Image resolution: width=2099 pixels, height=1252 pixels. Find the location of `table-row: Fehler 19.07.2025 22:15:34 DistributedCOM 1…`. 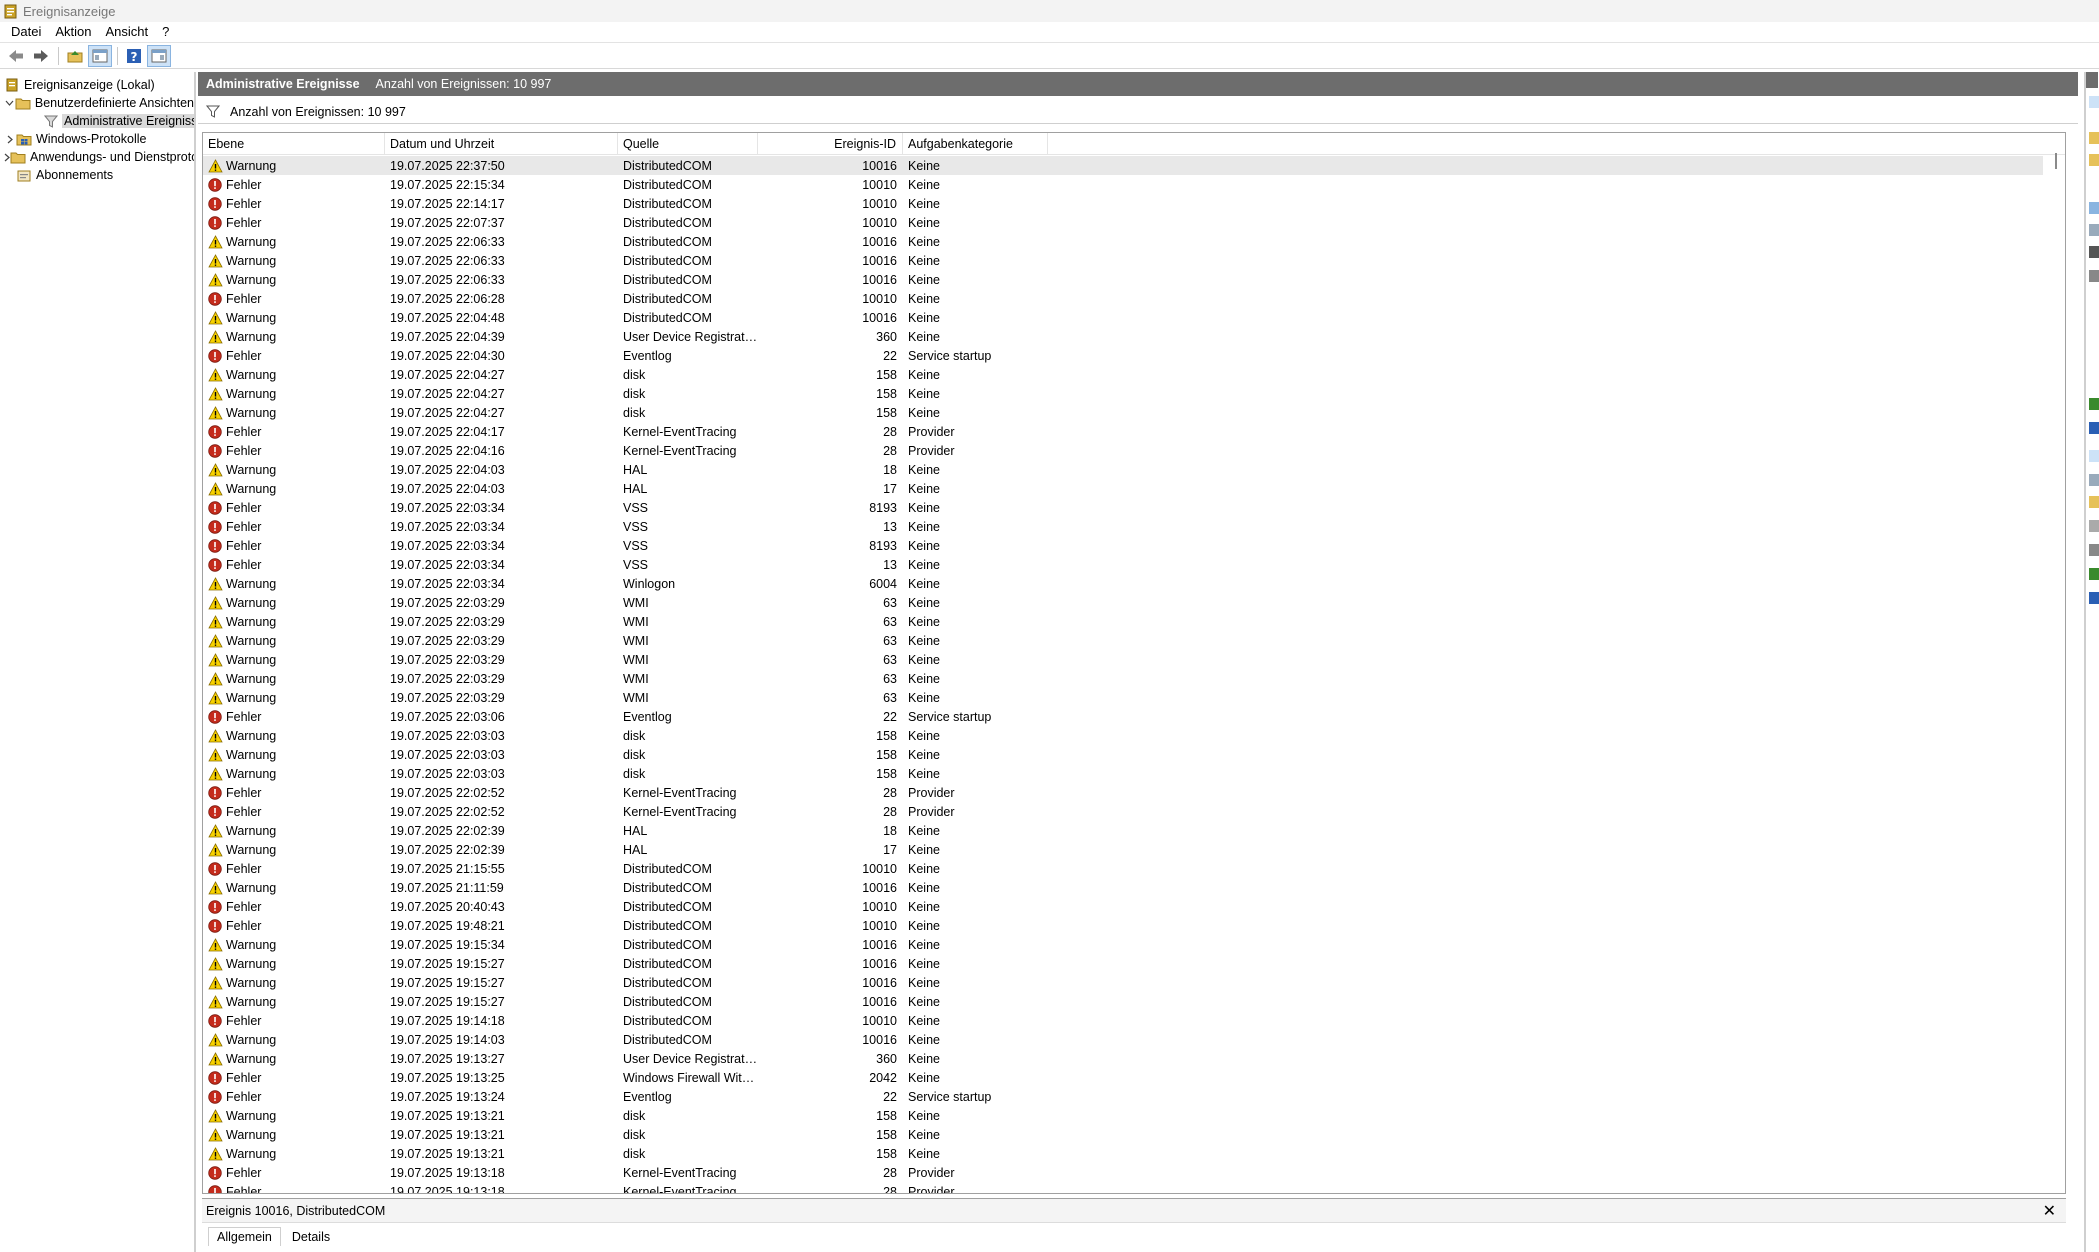

table-row: Fehler 19.07.2025 22:15:34 DistributedCOM 1… is located at coordinates (1123, 184).